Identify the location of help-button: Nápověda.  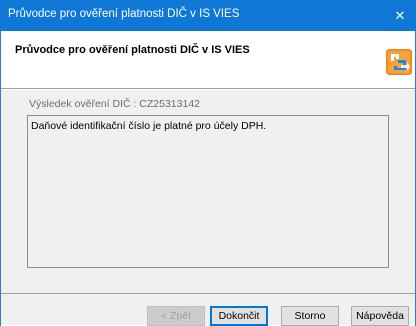
(380, 316).